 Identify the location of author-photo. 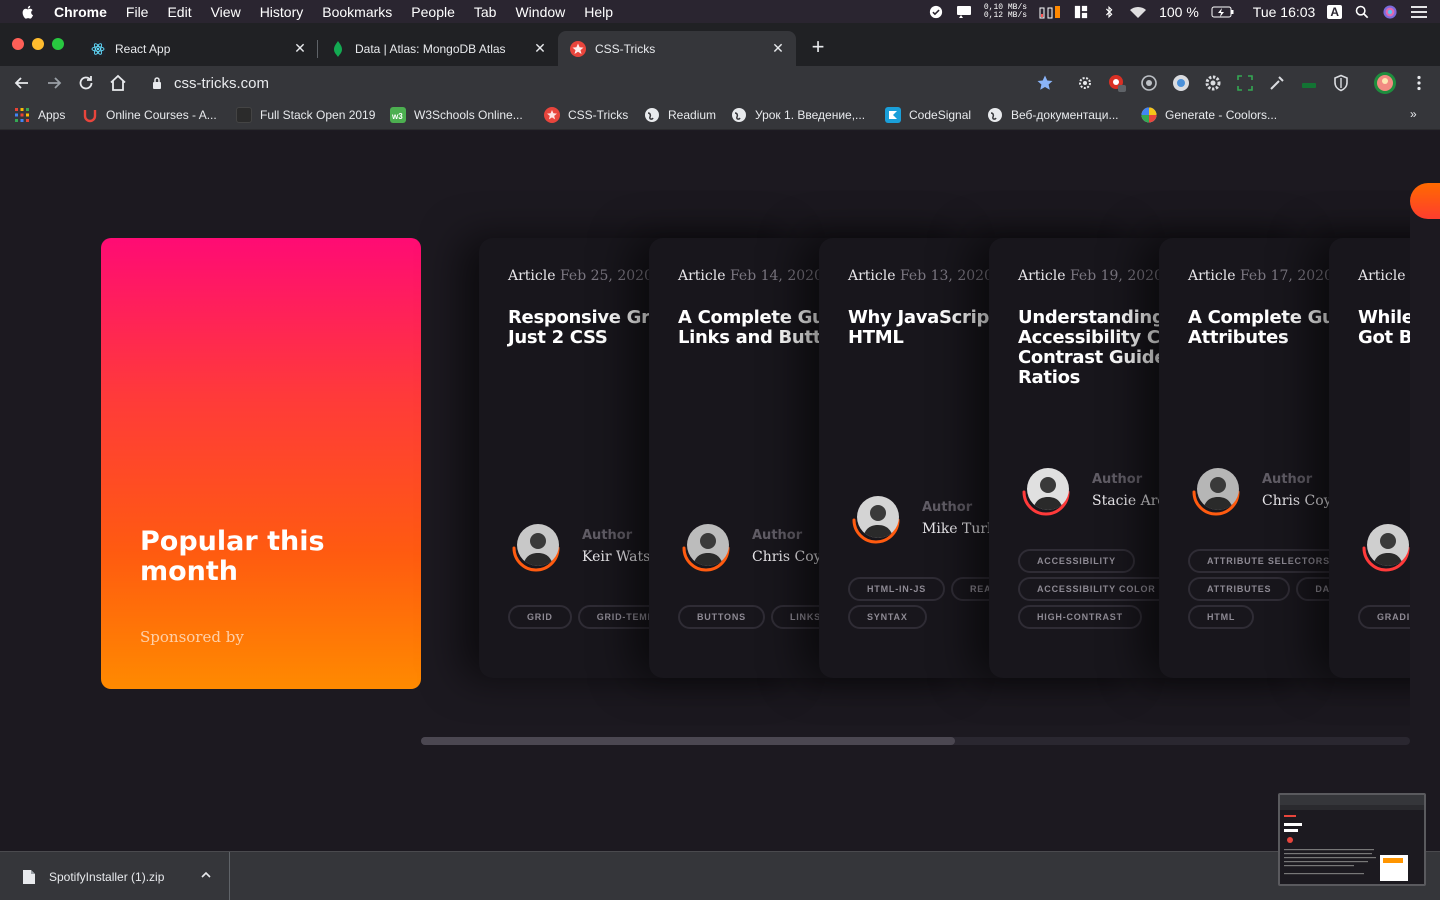
(1218, 489).